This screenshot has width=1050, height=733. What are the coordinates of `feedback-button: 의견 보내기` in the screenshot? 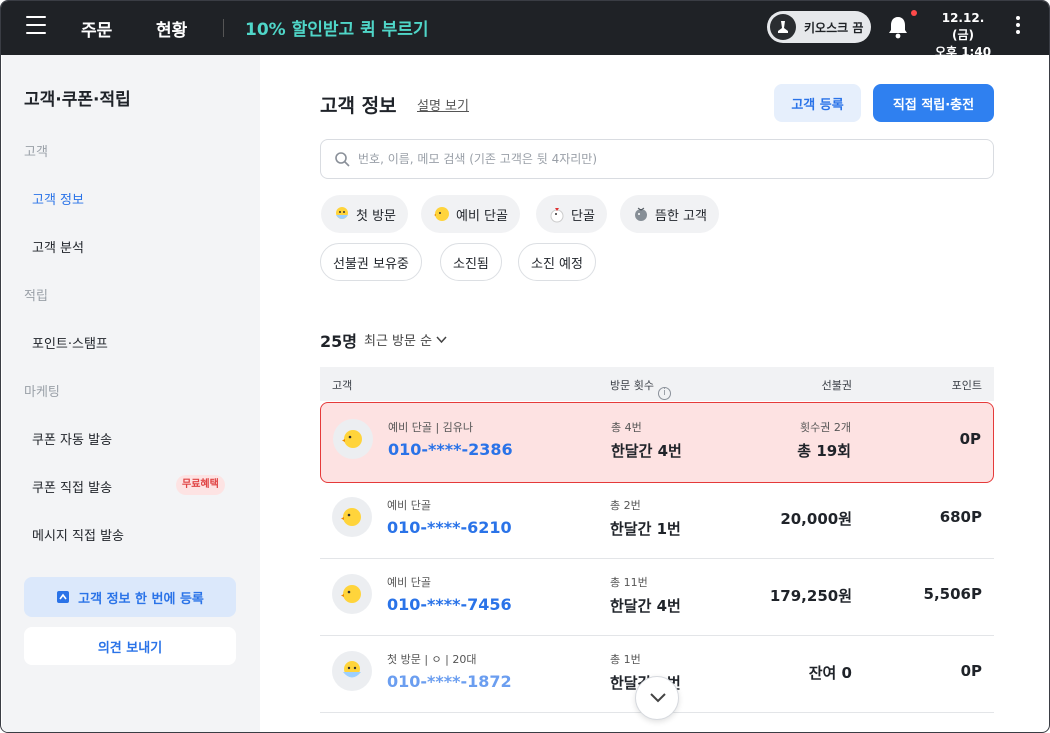 It's located at (130, 646).